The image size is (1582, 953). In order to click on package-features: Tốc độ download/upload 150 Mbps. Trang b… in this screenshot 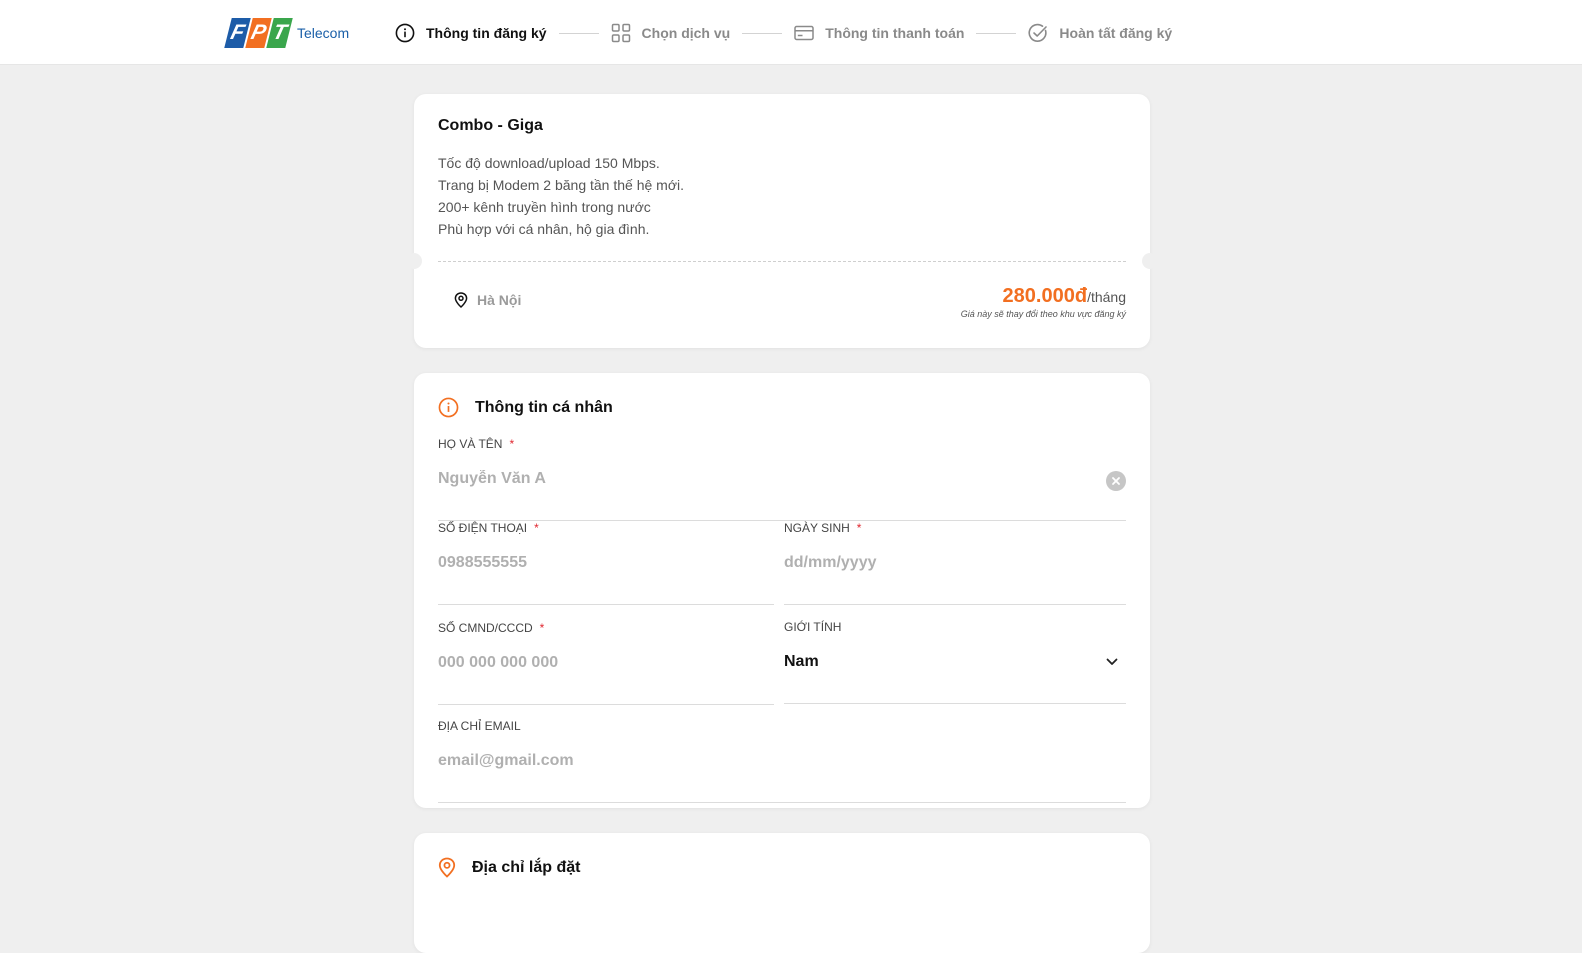, I will do `click(561, 196)`.